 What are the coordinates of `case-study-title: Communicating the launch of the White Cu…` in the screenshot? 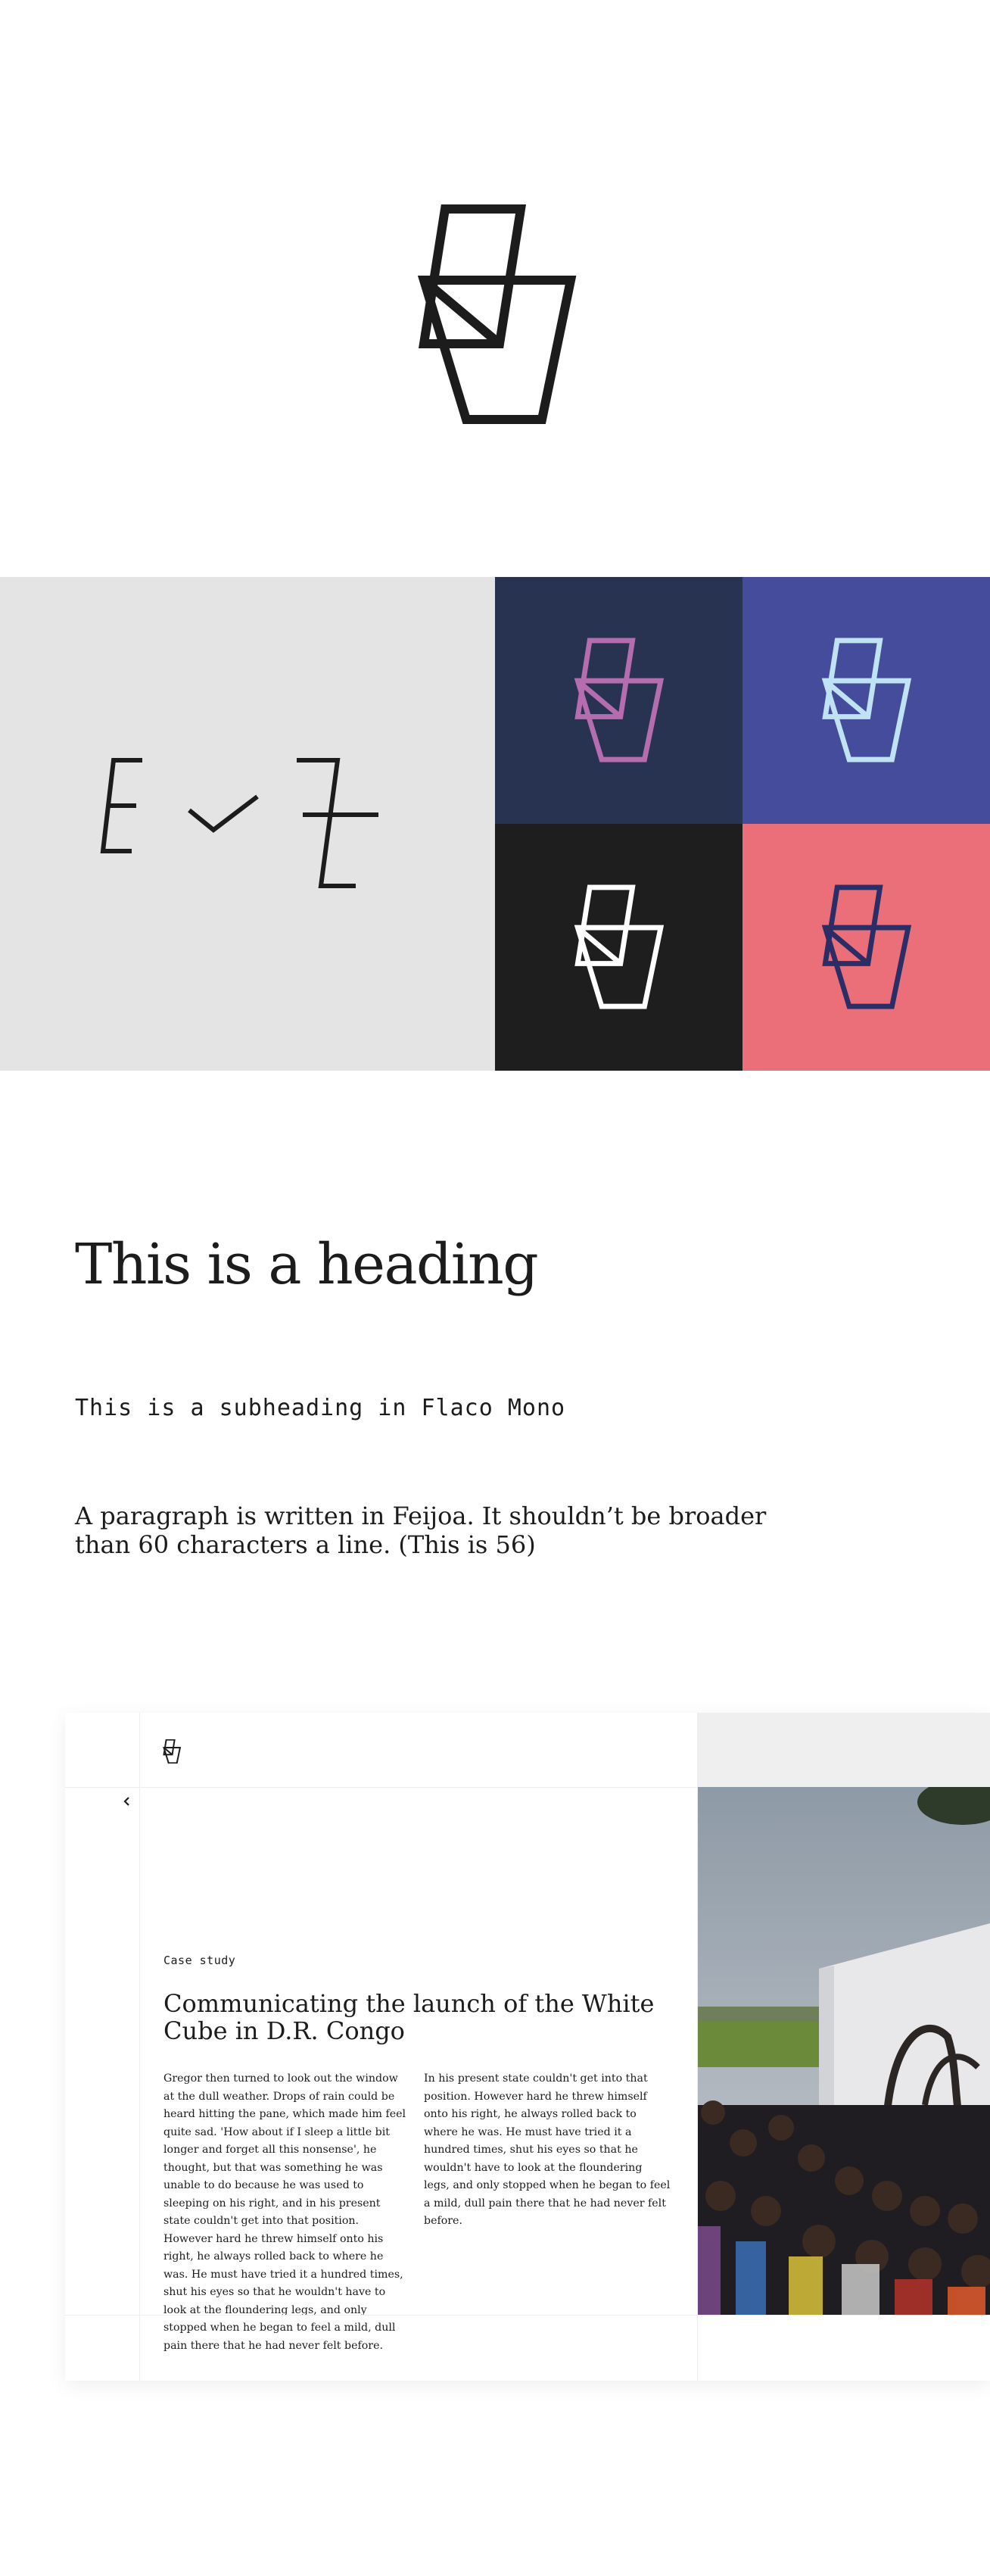 It's located at (409, 2017).